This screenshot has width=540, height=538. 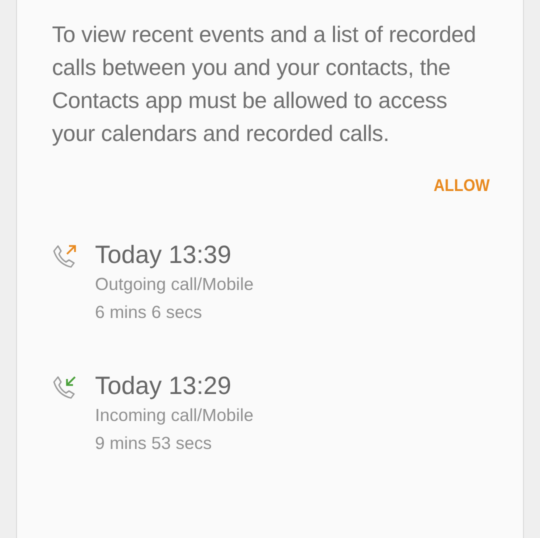 I want to click on outgoing-call-icon, so click(x=65, y=256).